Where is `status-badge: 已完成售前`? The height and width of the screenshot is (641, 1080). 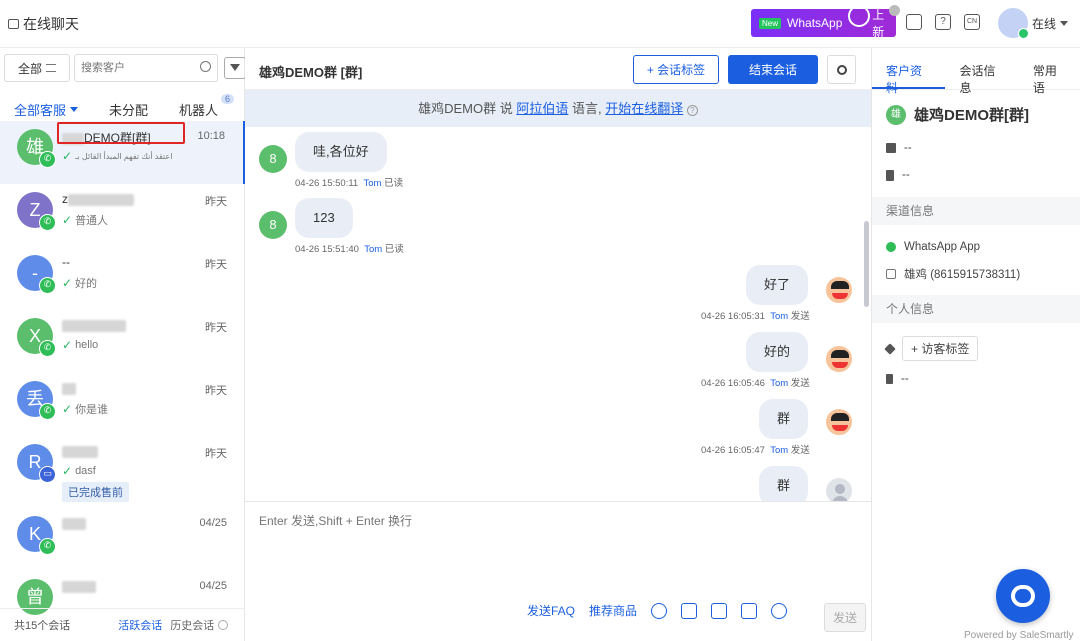
status-badge: 已完成售前 is located at coordinates (95, 492).